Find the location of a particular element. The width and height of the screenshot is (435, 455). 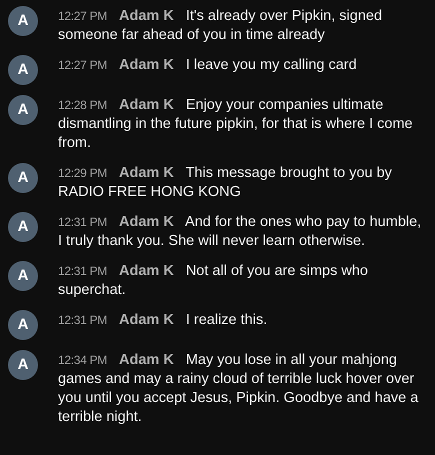

chat-message: 12:31 PM Adam K Not all of you are simps who superchat. is located at coordinates (213, 281).